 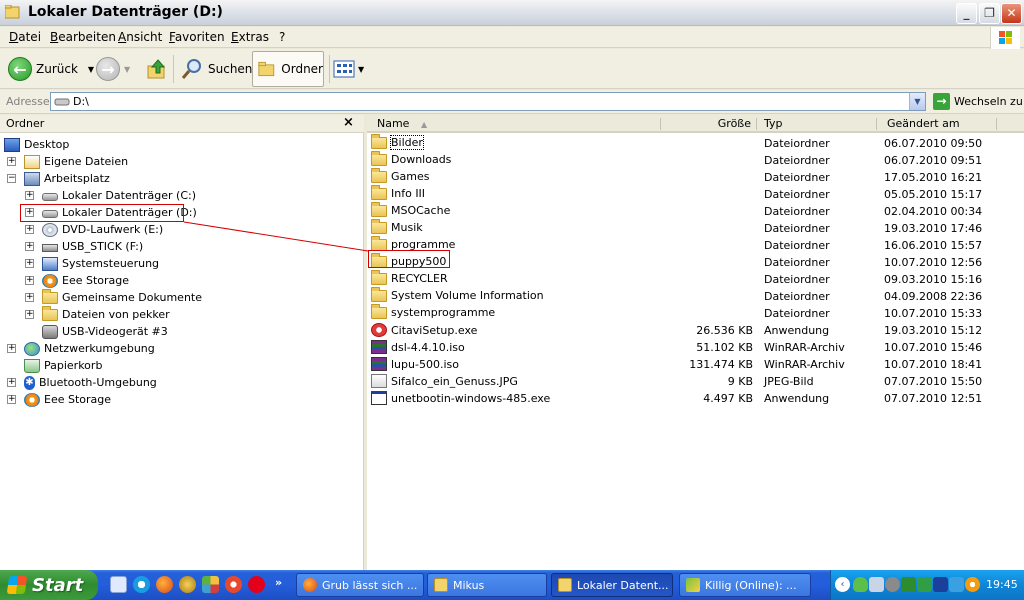 What do you see at coordinates (940, 584) in the screenshot?
I see `bluetooth-tray-icon` at bounding box center [940, 584].